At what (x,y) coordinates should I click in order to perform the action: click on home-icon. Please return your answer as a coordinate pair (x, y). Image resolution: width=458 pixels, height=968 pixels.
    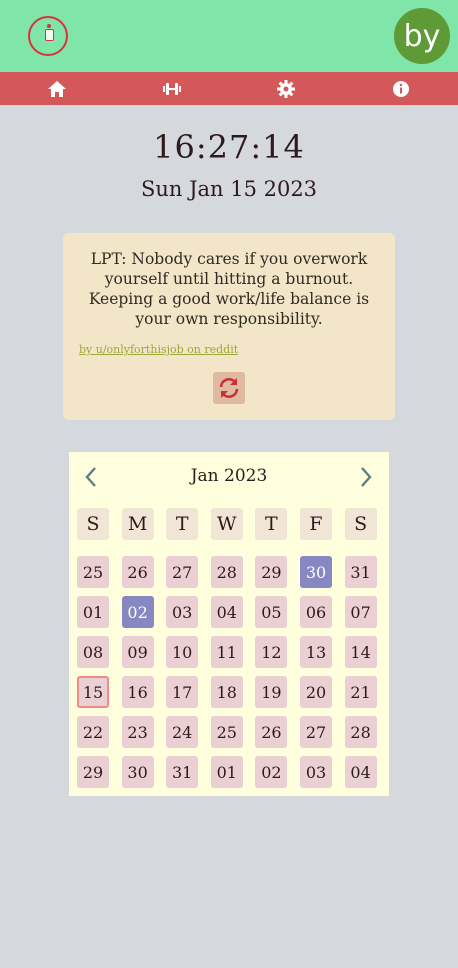
    Looking at the image, I should click on (57, 88).